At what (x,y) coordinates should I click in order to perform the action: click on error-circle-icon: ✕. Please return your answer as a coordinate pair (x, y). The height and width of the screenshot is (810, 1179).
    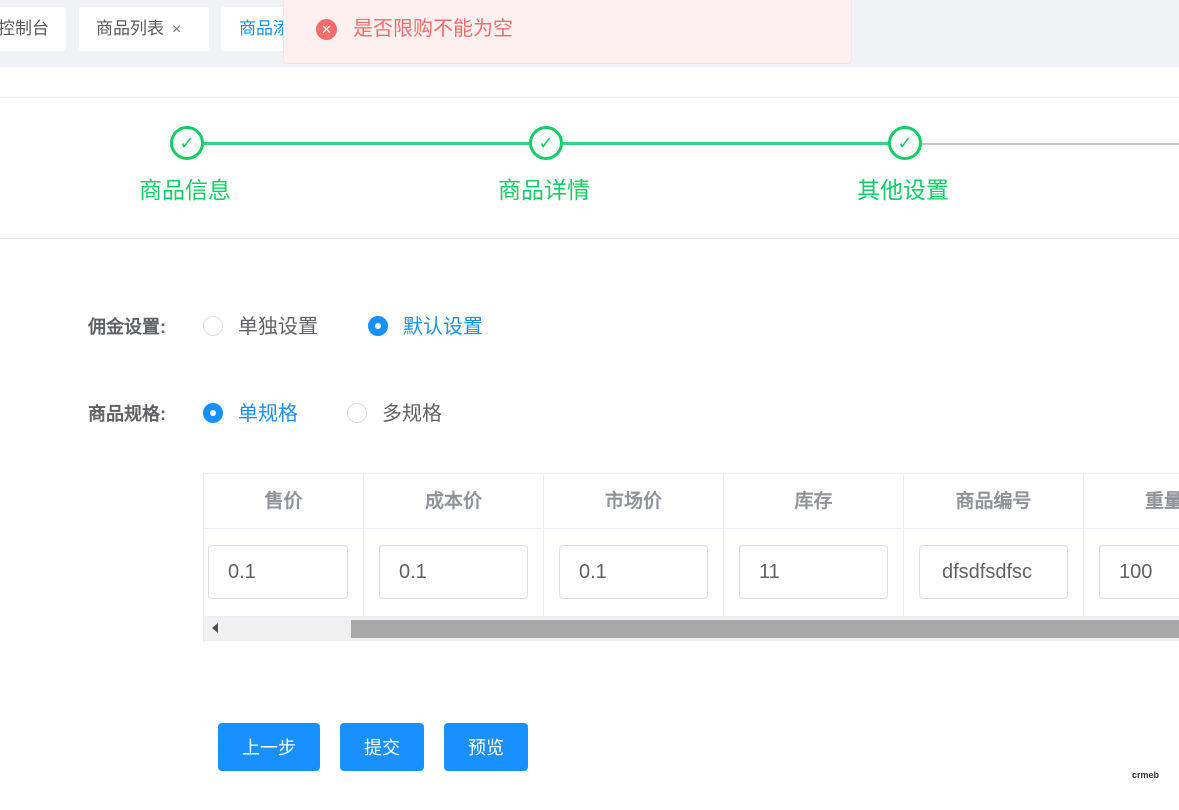
    Looking at the image, I should click on (326, 29).